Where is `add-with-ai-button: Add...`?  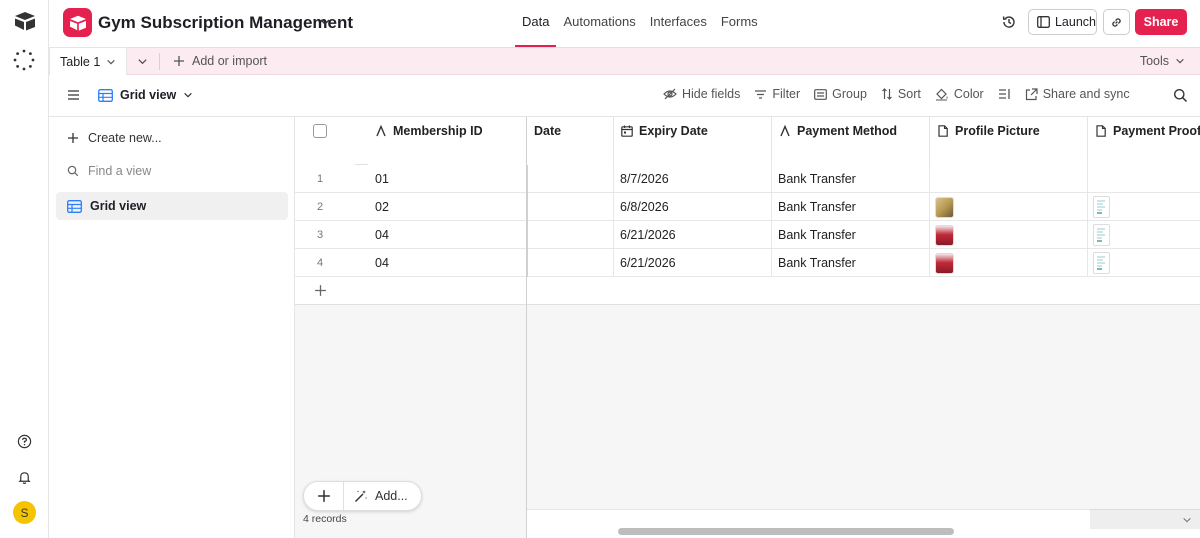
add-with-ai-button: Add... is located at coordinates (381, 496).